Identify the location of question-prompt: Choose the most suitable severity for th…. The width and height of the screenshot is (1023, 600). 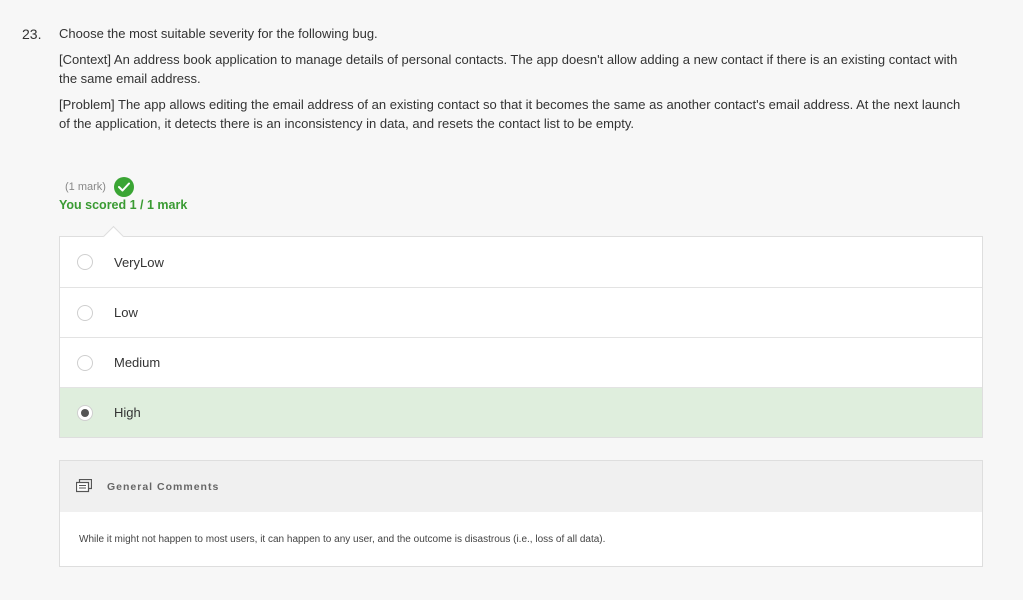
(218, 33).